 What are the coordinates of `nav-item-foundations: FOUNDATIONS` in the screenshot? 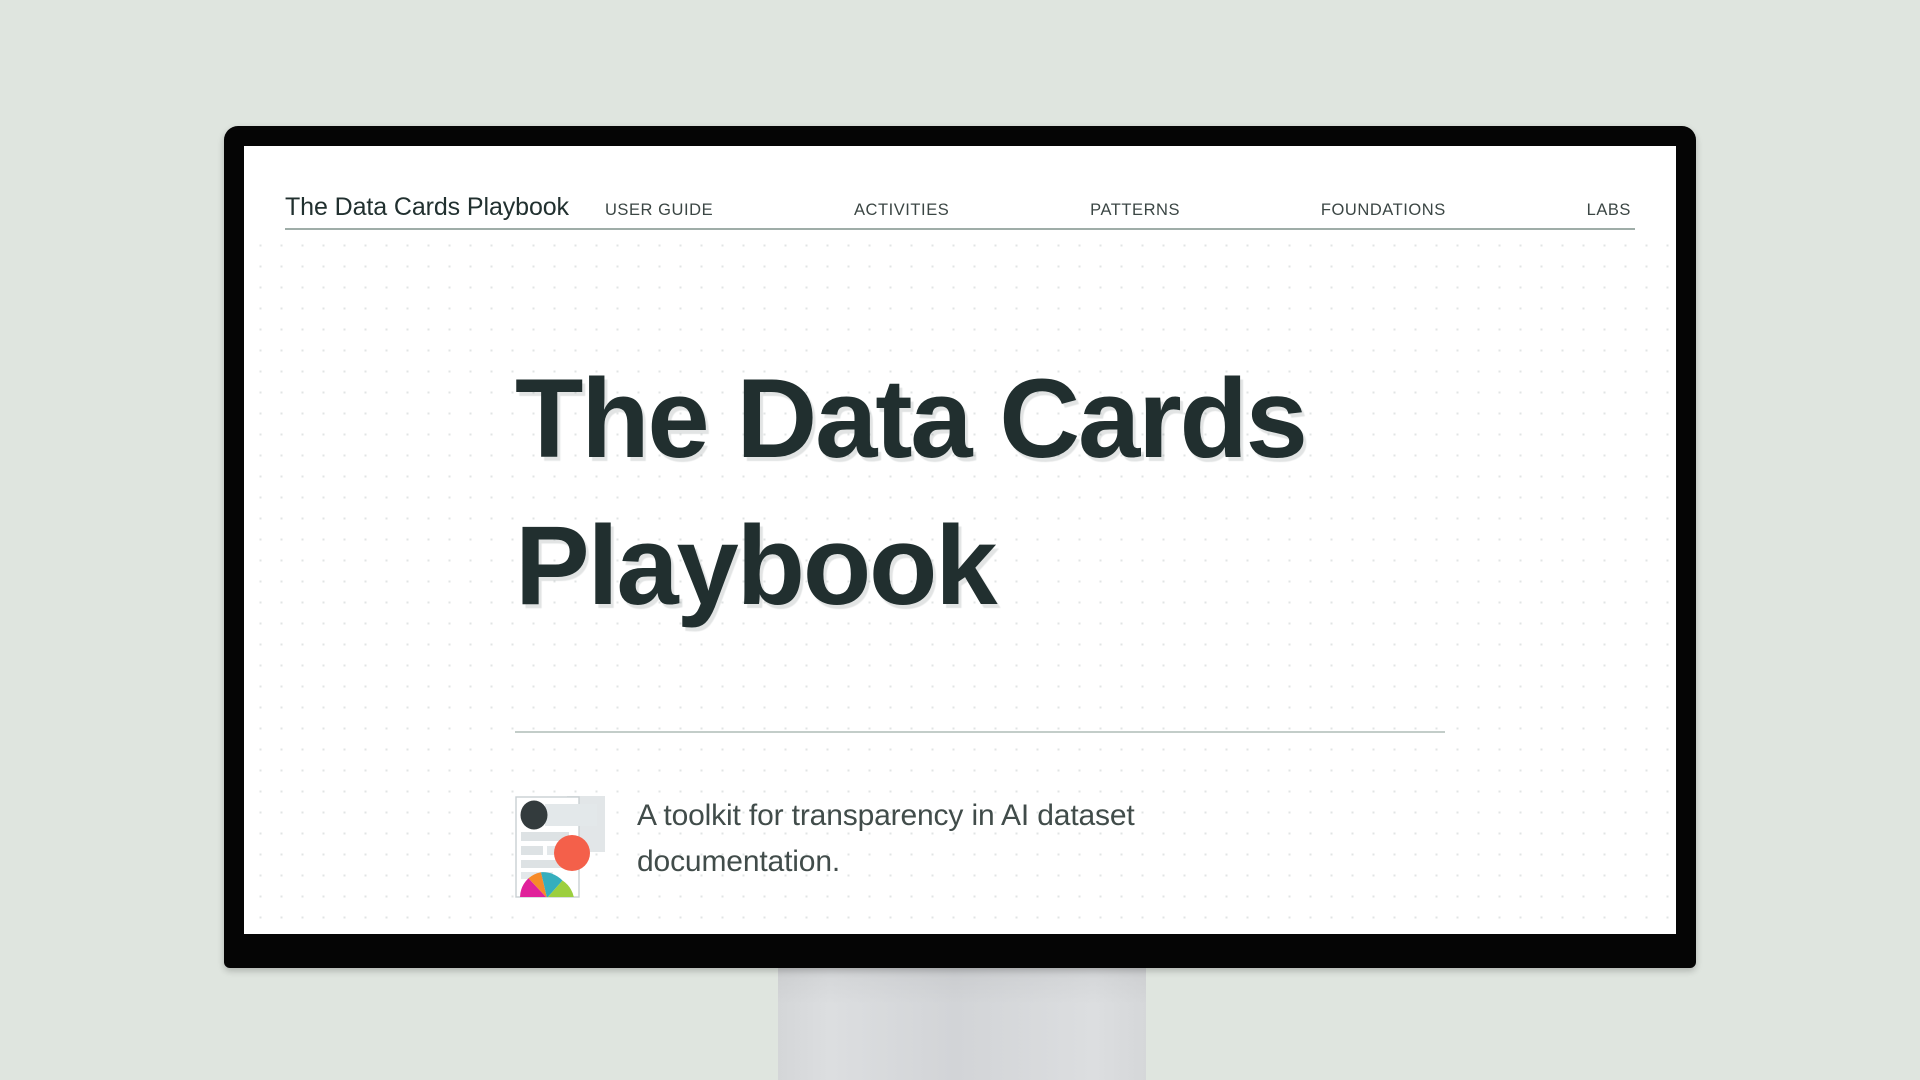 It's located at (1383, 210).